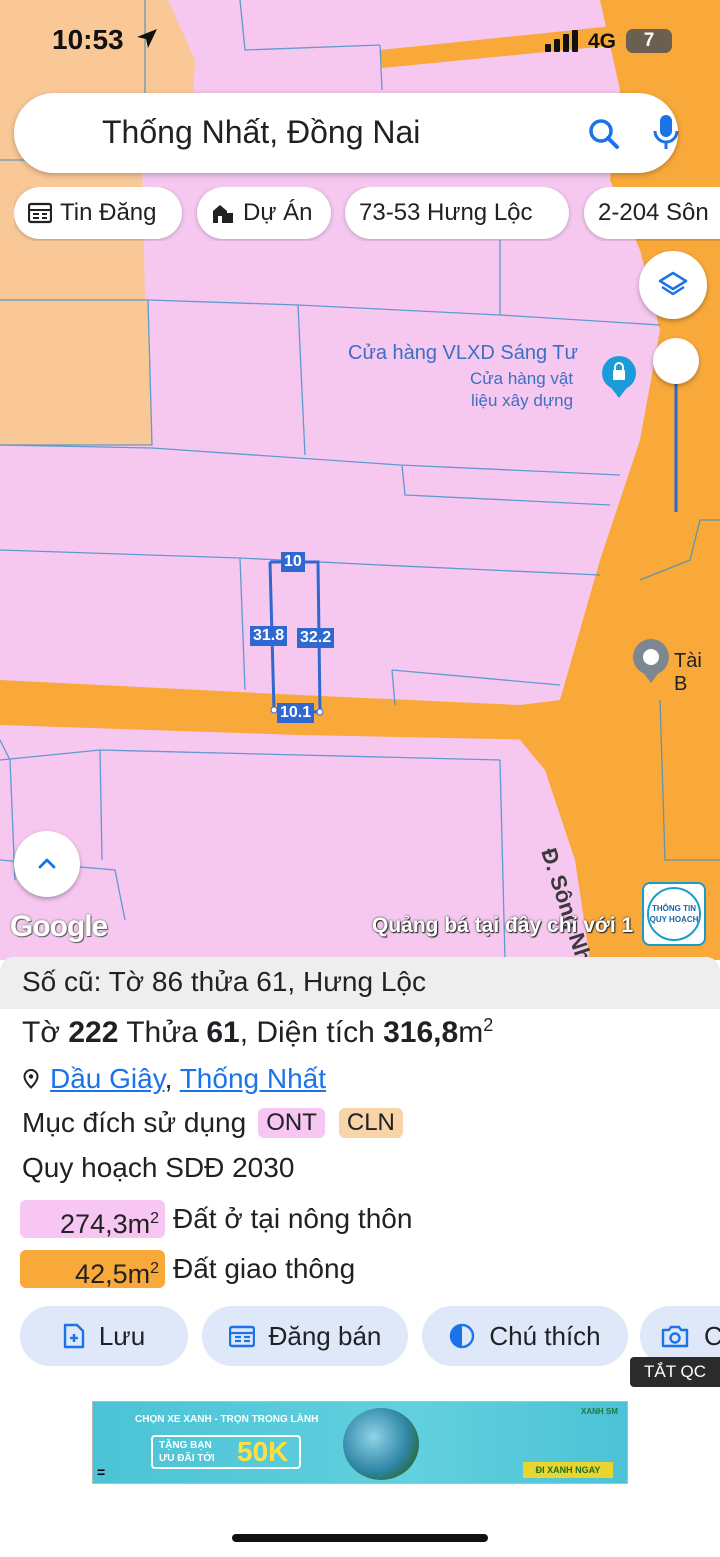 The width and height of the screenshot is (720, 1557). I want to click on search-bar: Thống Nhất, Đồng Nai, so click(346, 133).